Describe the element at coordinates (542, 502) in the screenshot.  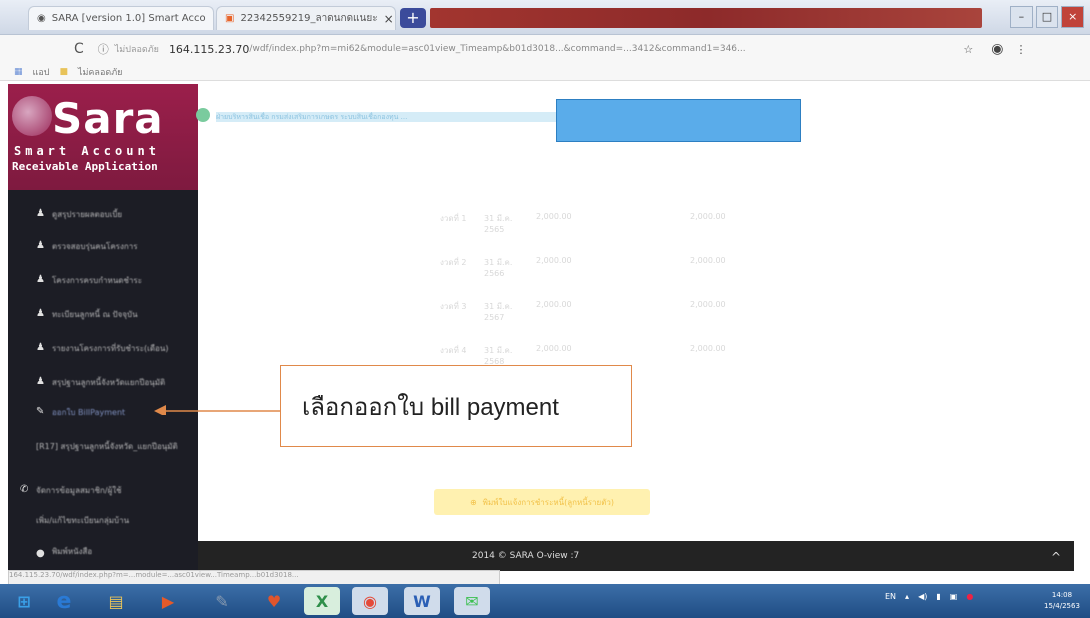
I see `print-bill-button: ⊕ พิมพ์ใบแจ้งการชำระหนี้(ลูกหนี้รายตัว)` at that location.